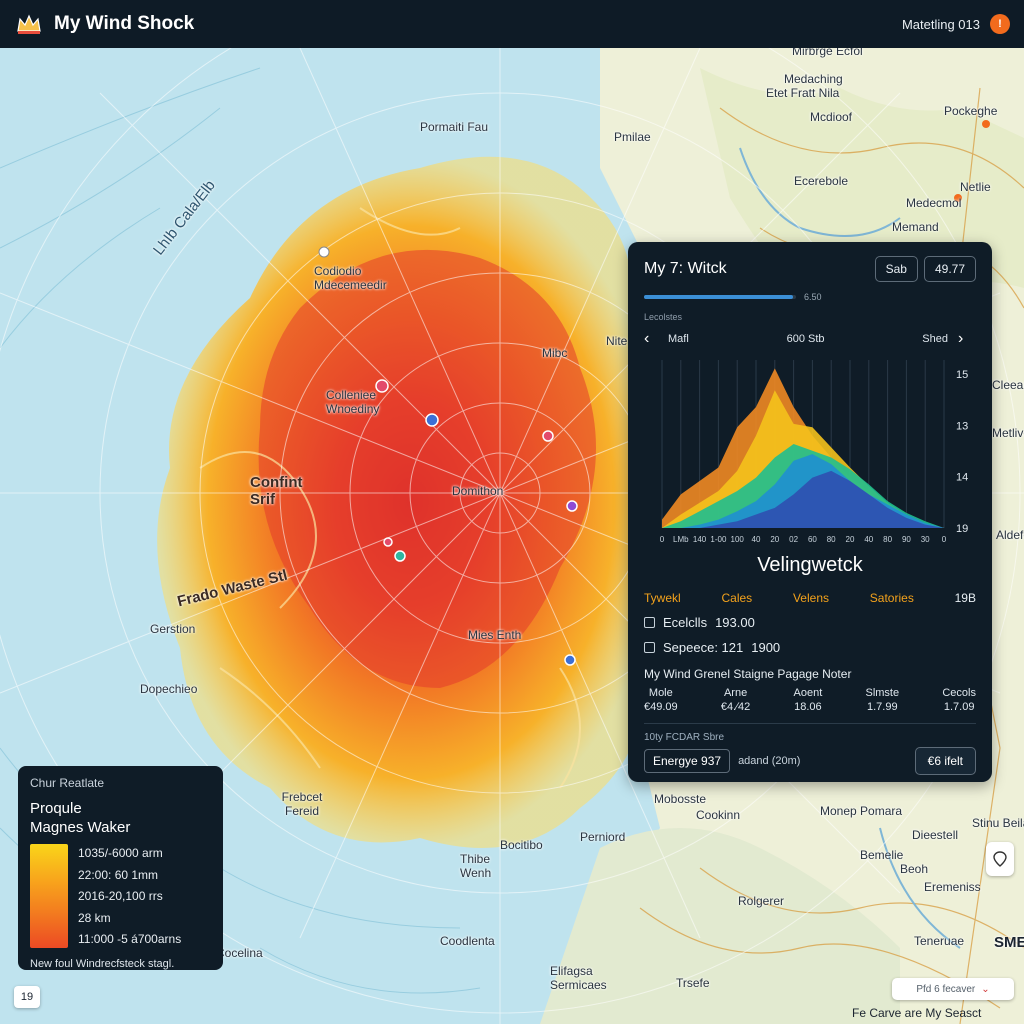 This screenshot has height=1024, width=1024. Describe the element at coordinates (959, 700) in the screenshot. I see `stat: Cecols 1.7.09` at that location.